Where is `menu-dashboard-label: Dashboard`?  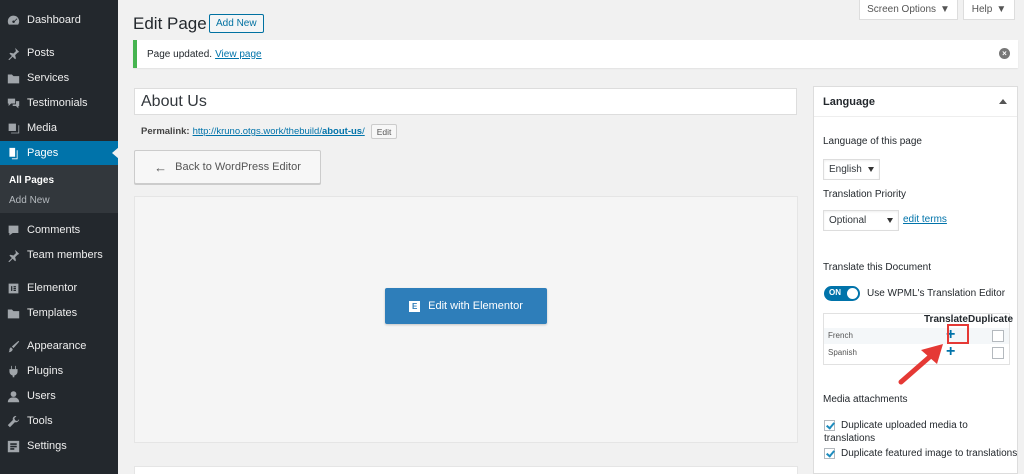 menu-dashboard-label: Dashboard is located at coordinates (54, 20).